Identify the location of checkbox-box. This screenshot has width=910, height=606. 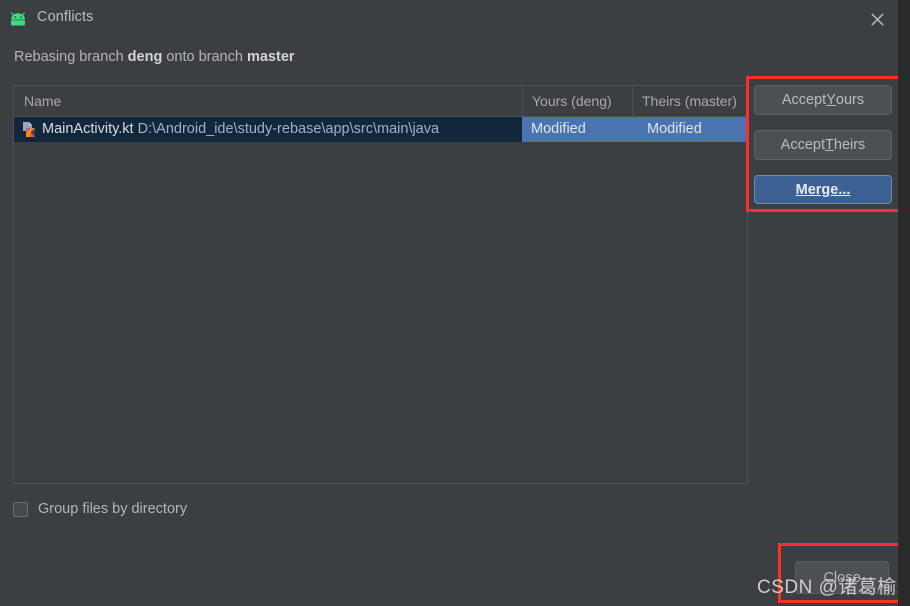
(20, 509).